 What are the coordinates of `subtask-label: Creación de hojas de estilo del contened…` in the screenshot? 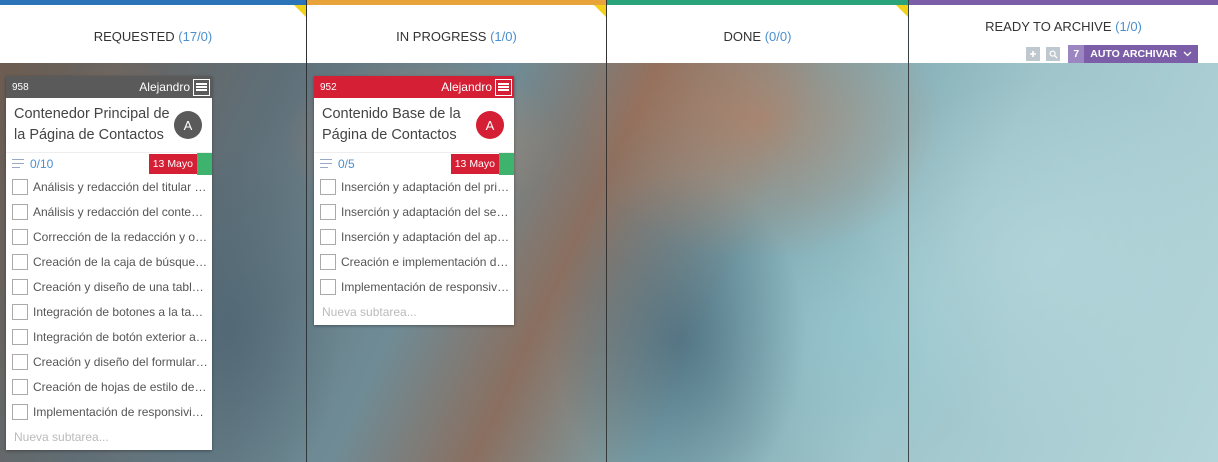 It's located at (122, 386).